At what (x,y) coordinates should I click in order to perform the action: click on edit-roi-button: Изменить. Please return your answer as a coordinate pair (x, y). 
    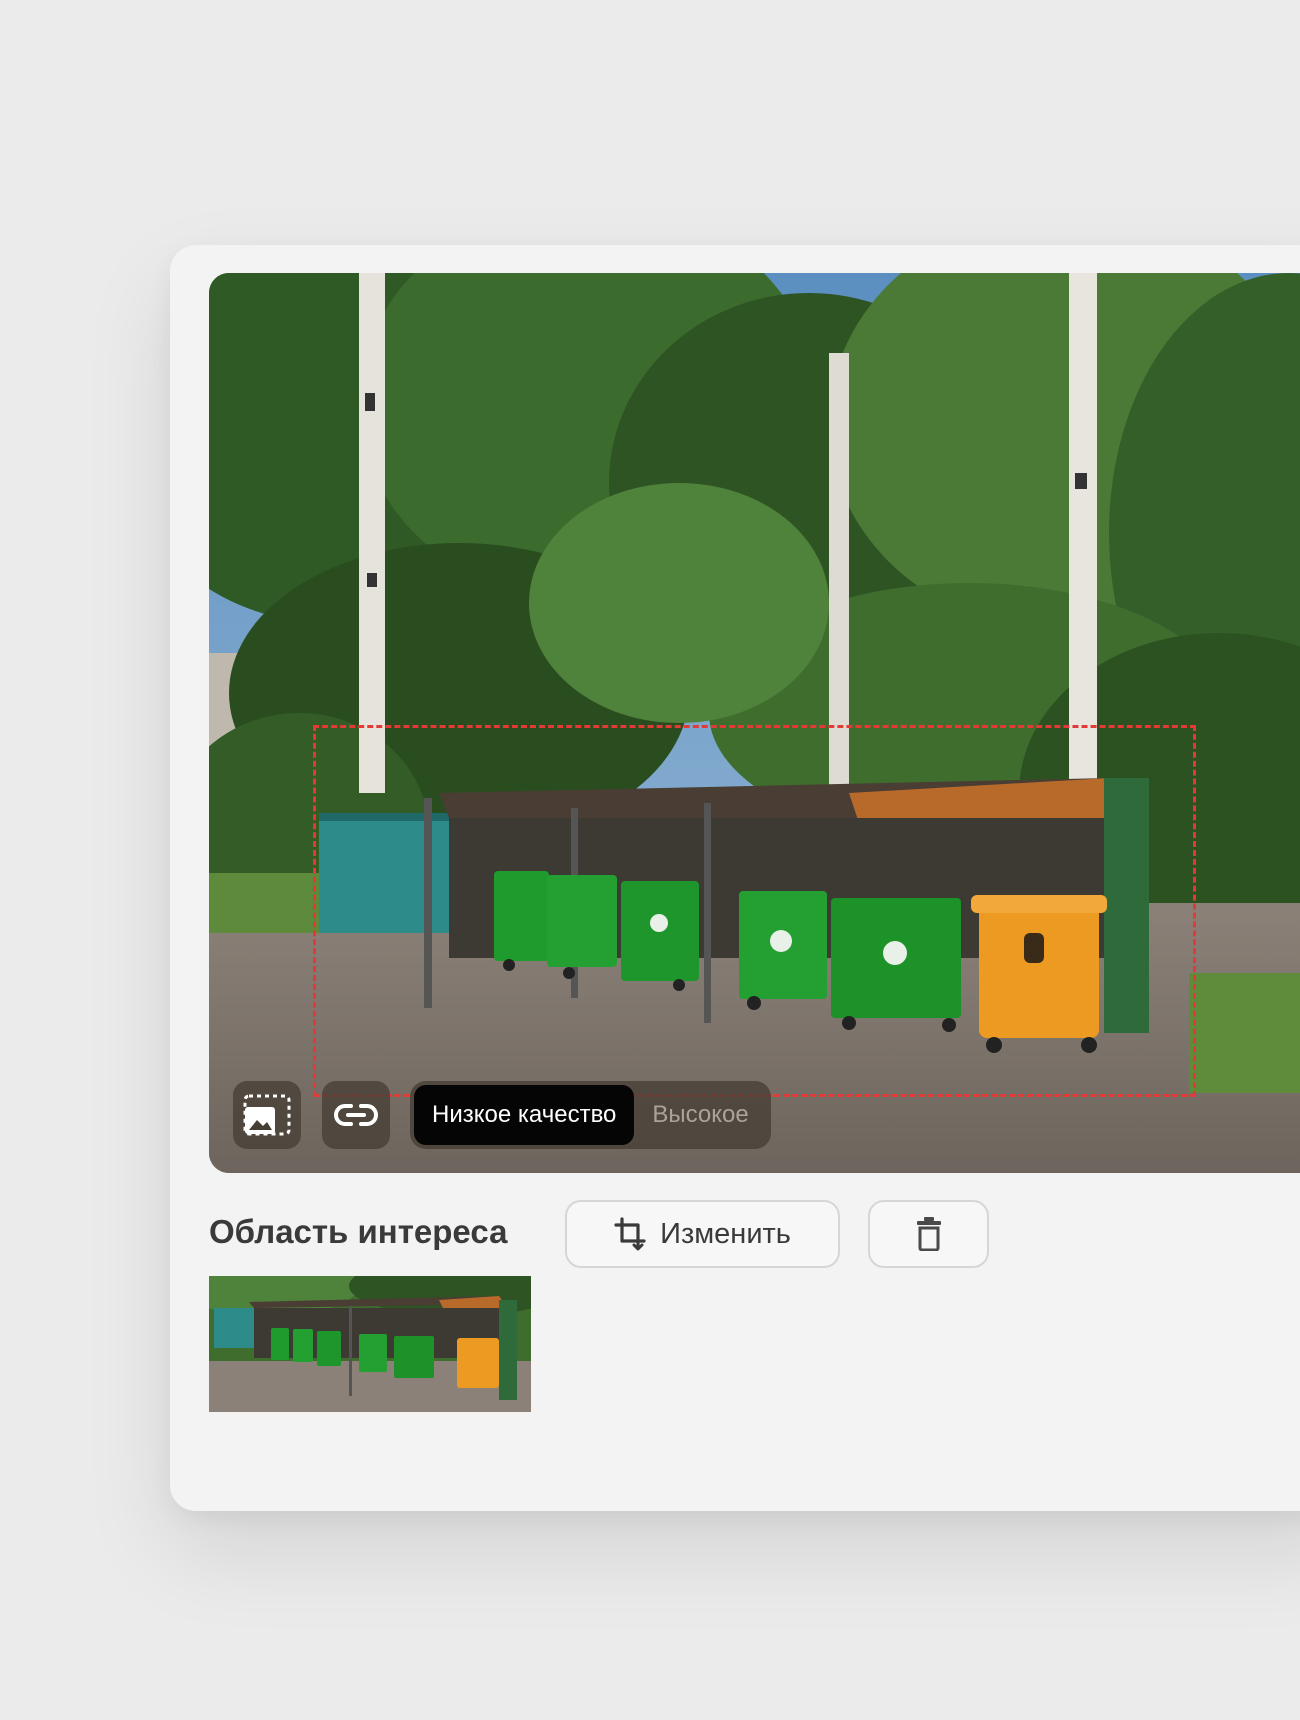
    Looking at the image, I should click on (702, 1234).